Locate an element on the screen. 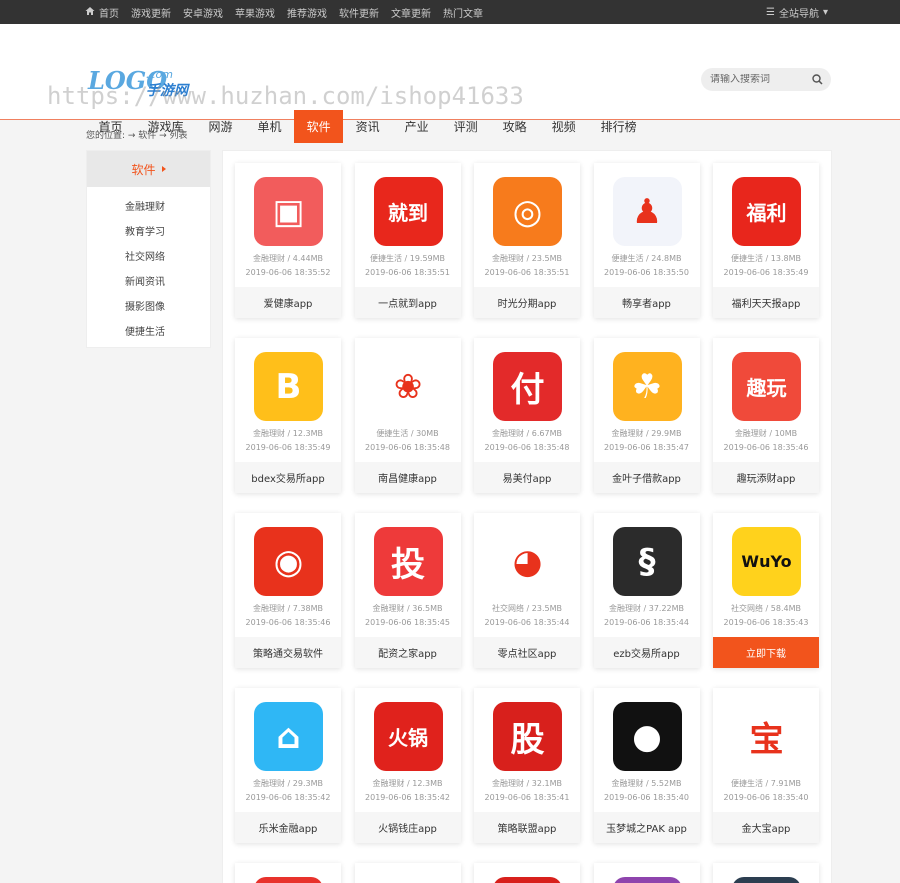  app-name: 金叶子借款app is located at coordinates (646, 477).